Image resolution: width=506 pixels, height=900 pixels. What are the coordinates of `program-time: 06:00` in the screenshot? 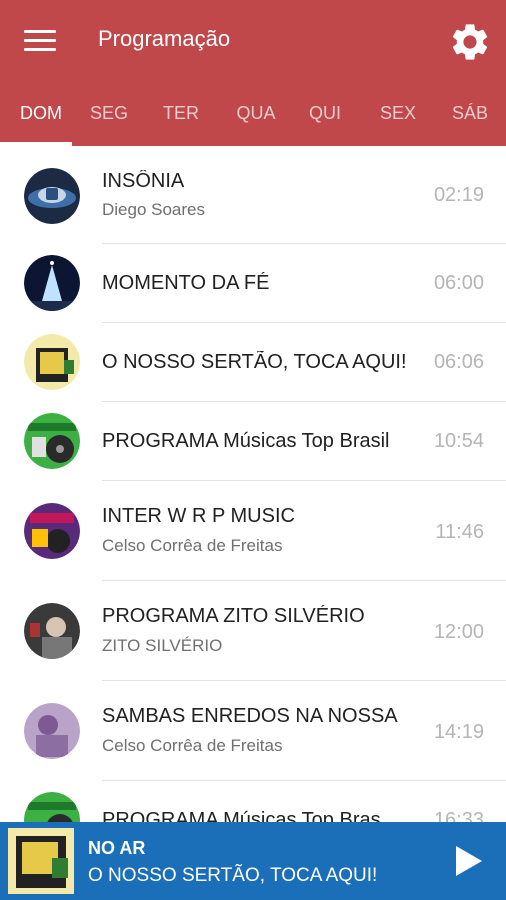 It's located at (458, 283).